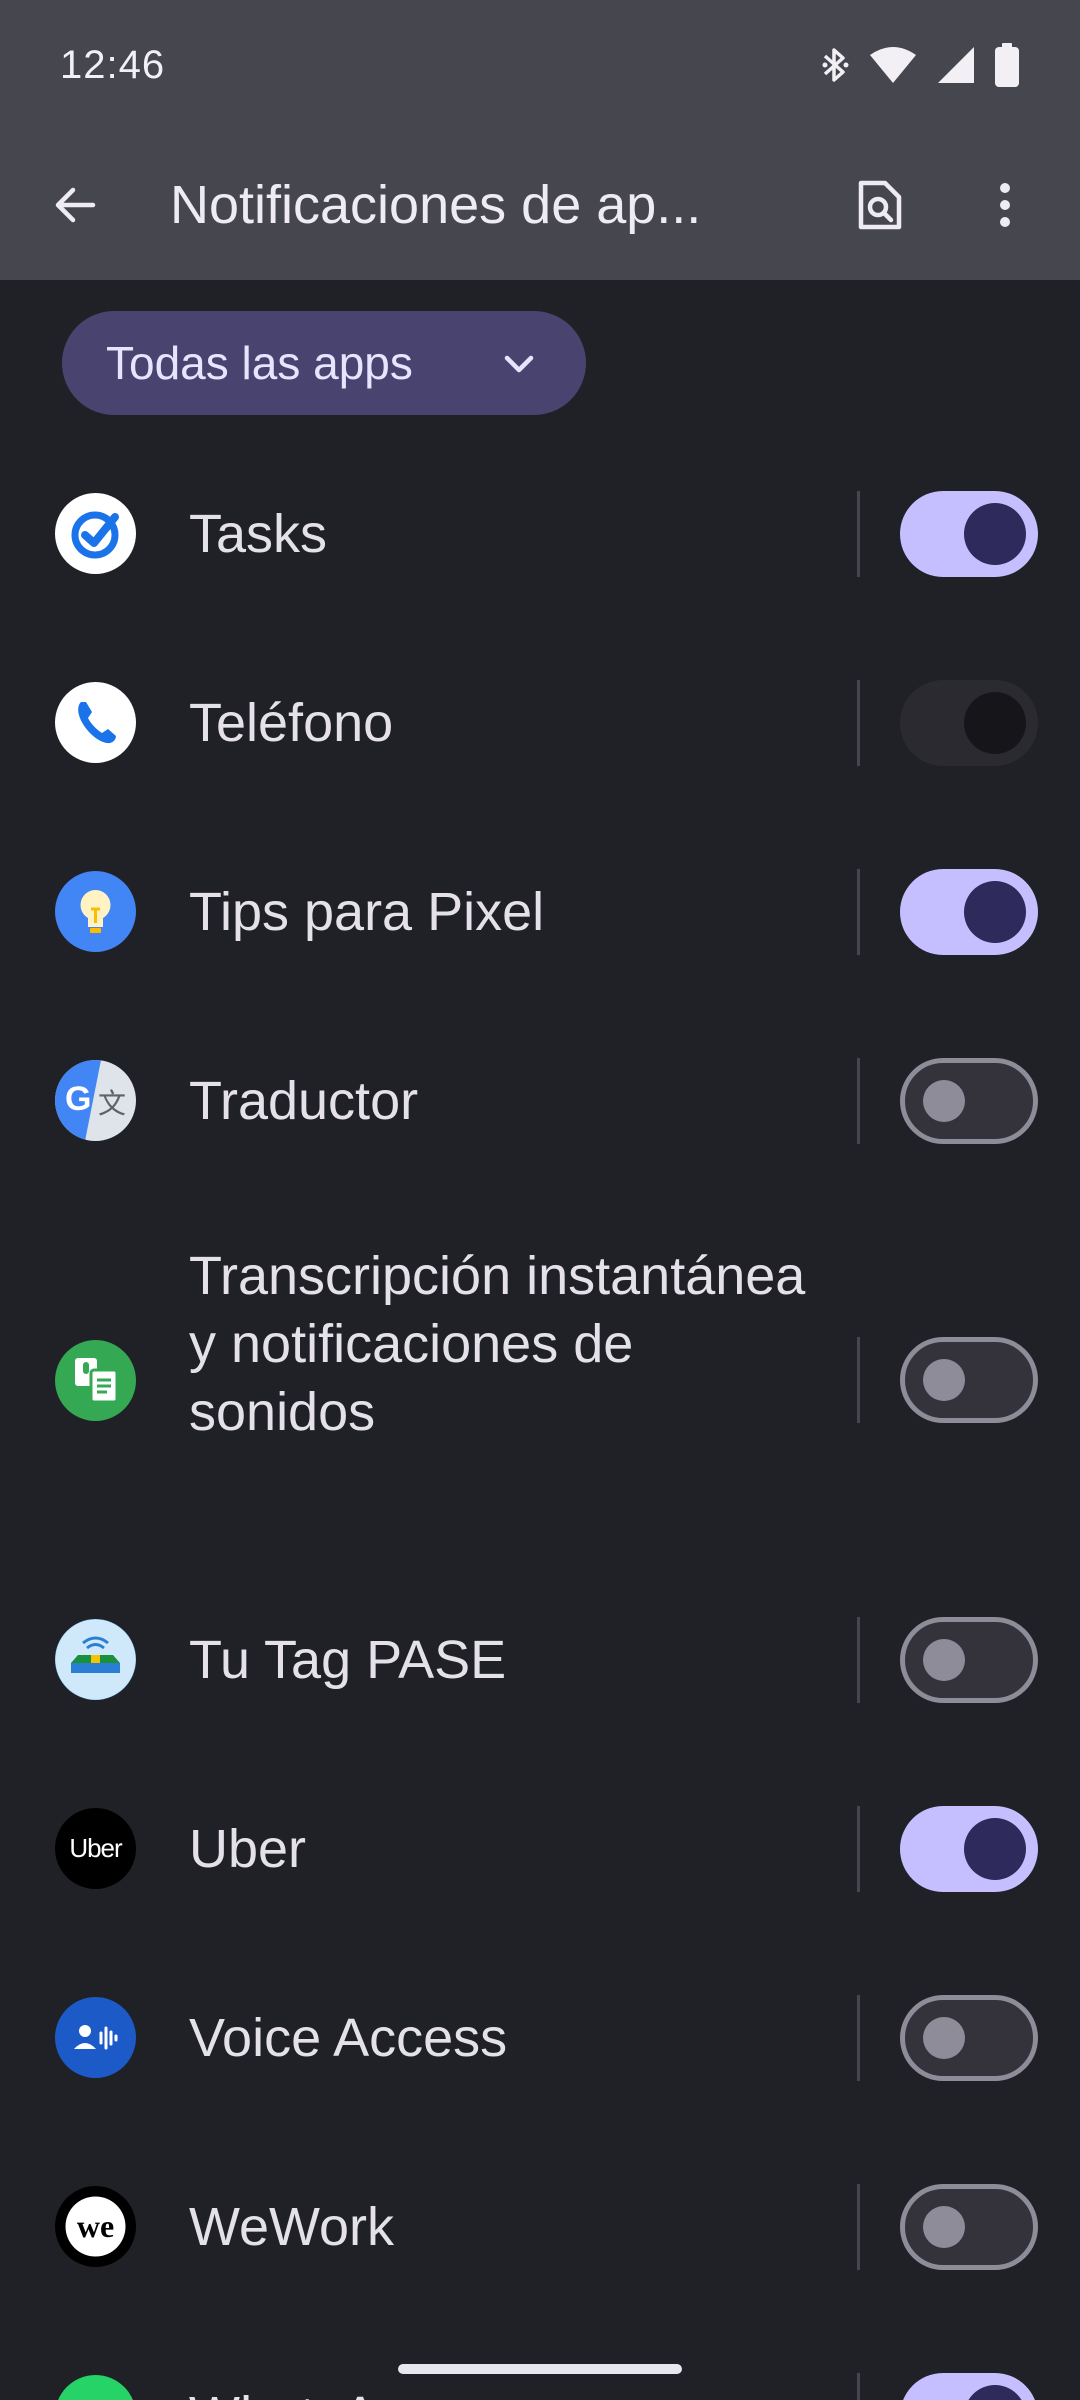  I want to click on search-in-page-icon, so click(880, 205).